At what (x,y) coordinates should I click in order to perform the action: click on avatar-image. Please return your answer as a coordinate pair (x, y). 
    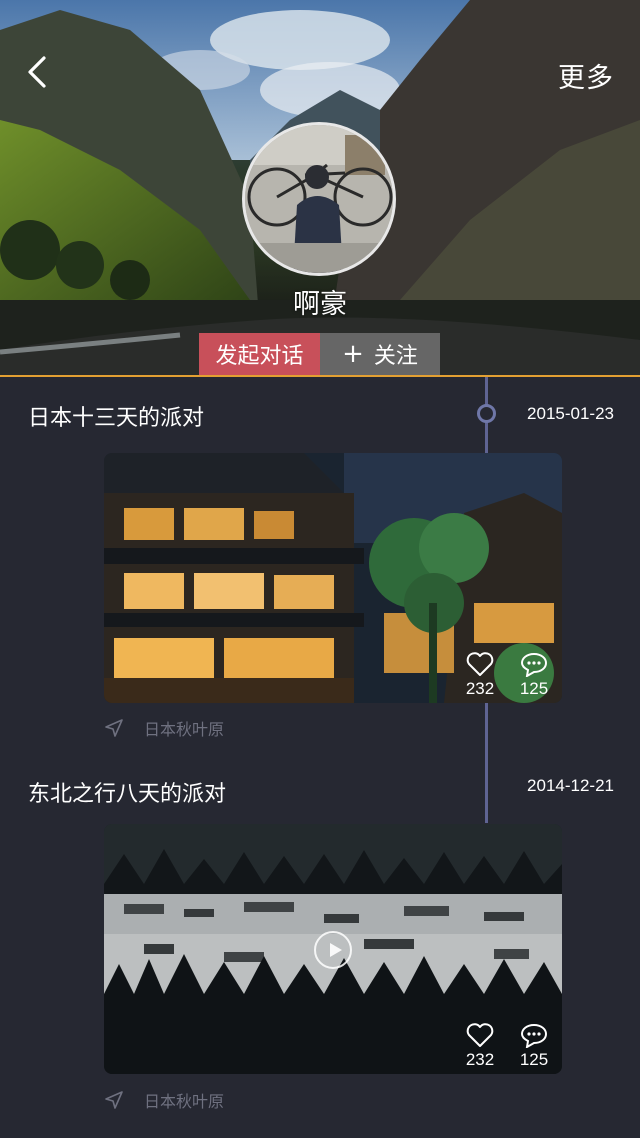
    Looking at the image, I should click on (319, 199).